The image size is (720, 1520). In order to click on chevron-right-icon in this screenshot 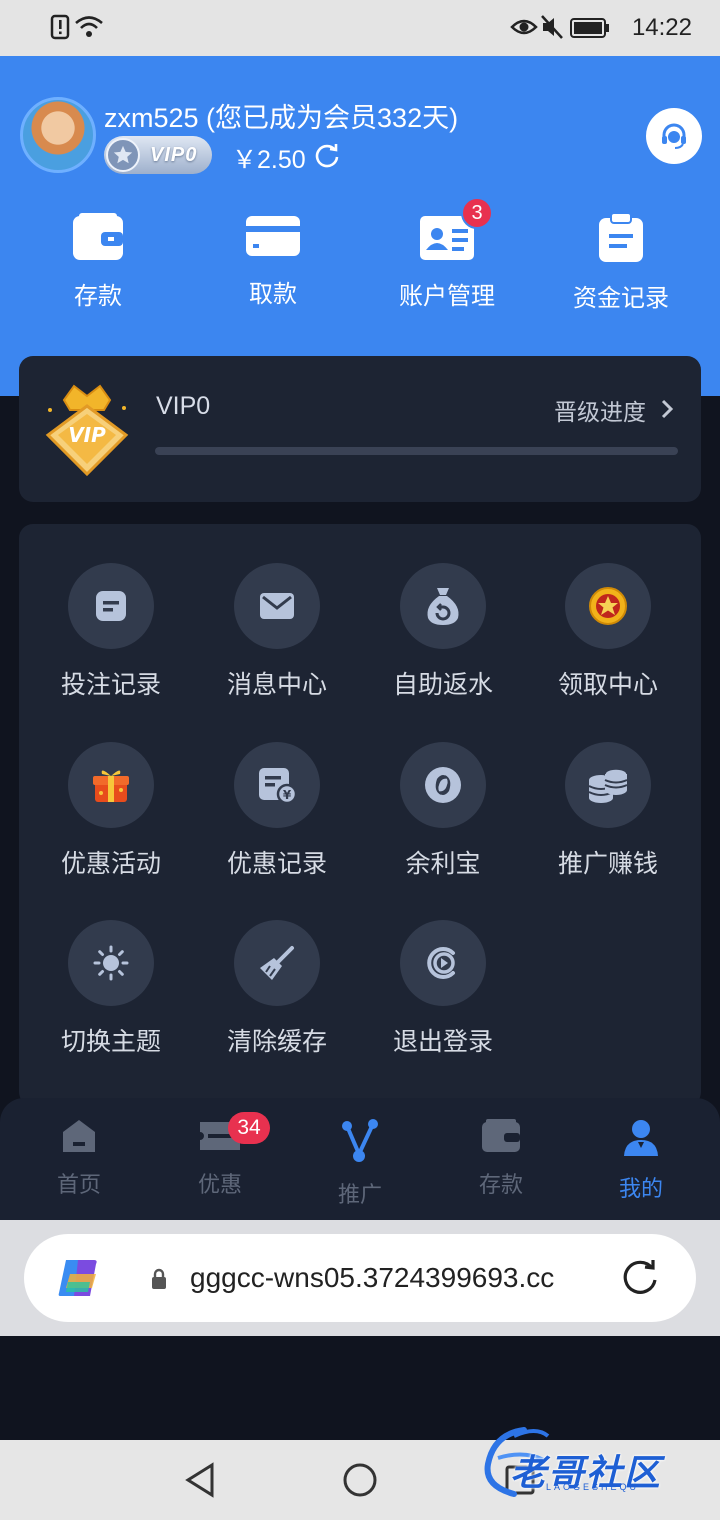, I will do `click(667, 409)`.